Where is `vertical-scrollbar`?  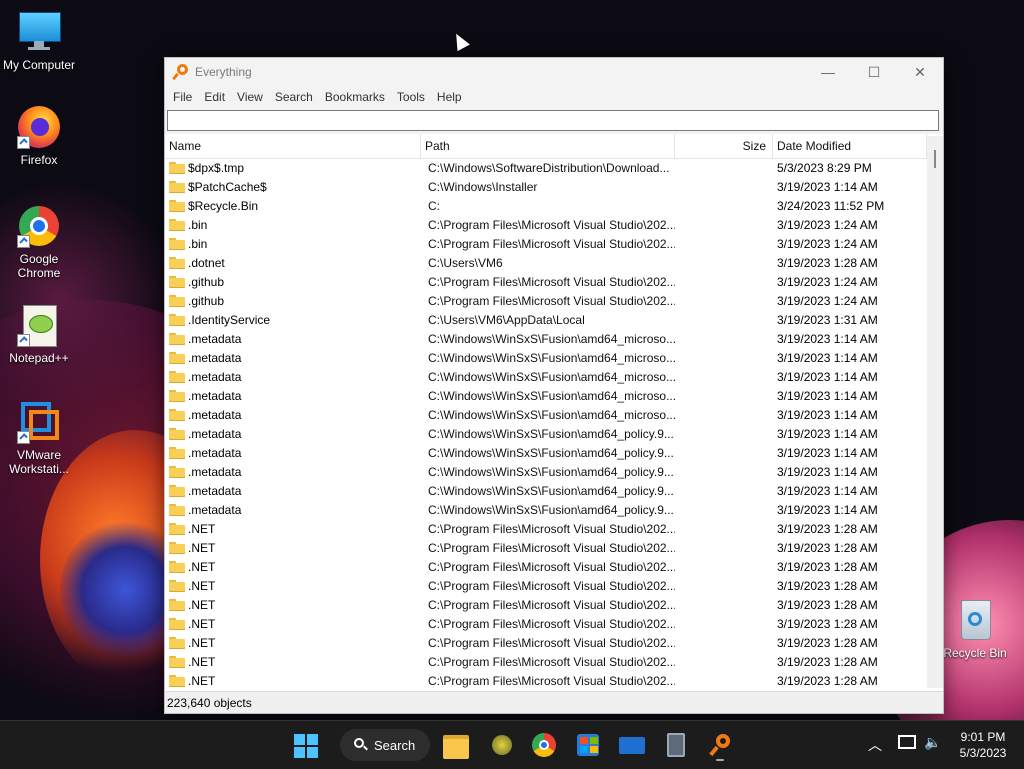
vertical-scrollbar is located at coordinates (935, 412).